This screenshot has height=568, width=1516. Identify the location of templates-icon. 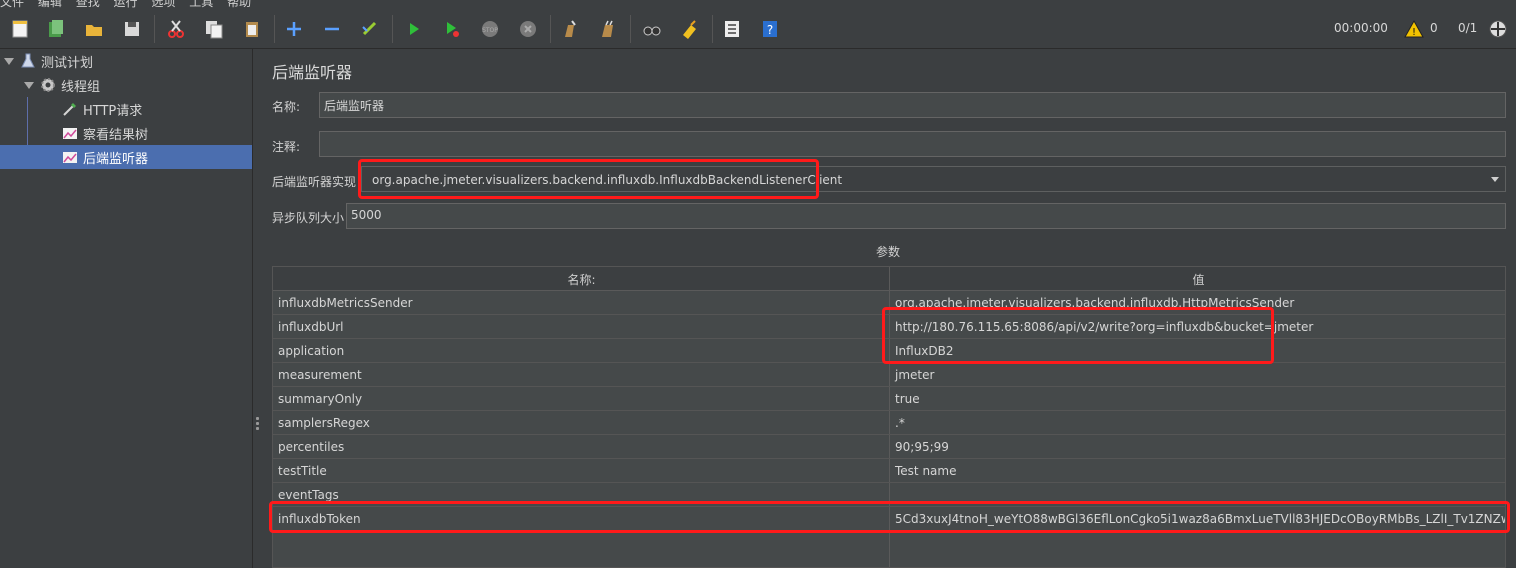
(56, 29).